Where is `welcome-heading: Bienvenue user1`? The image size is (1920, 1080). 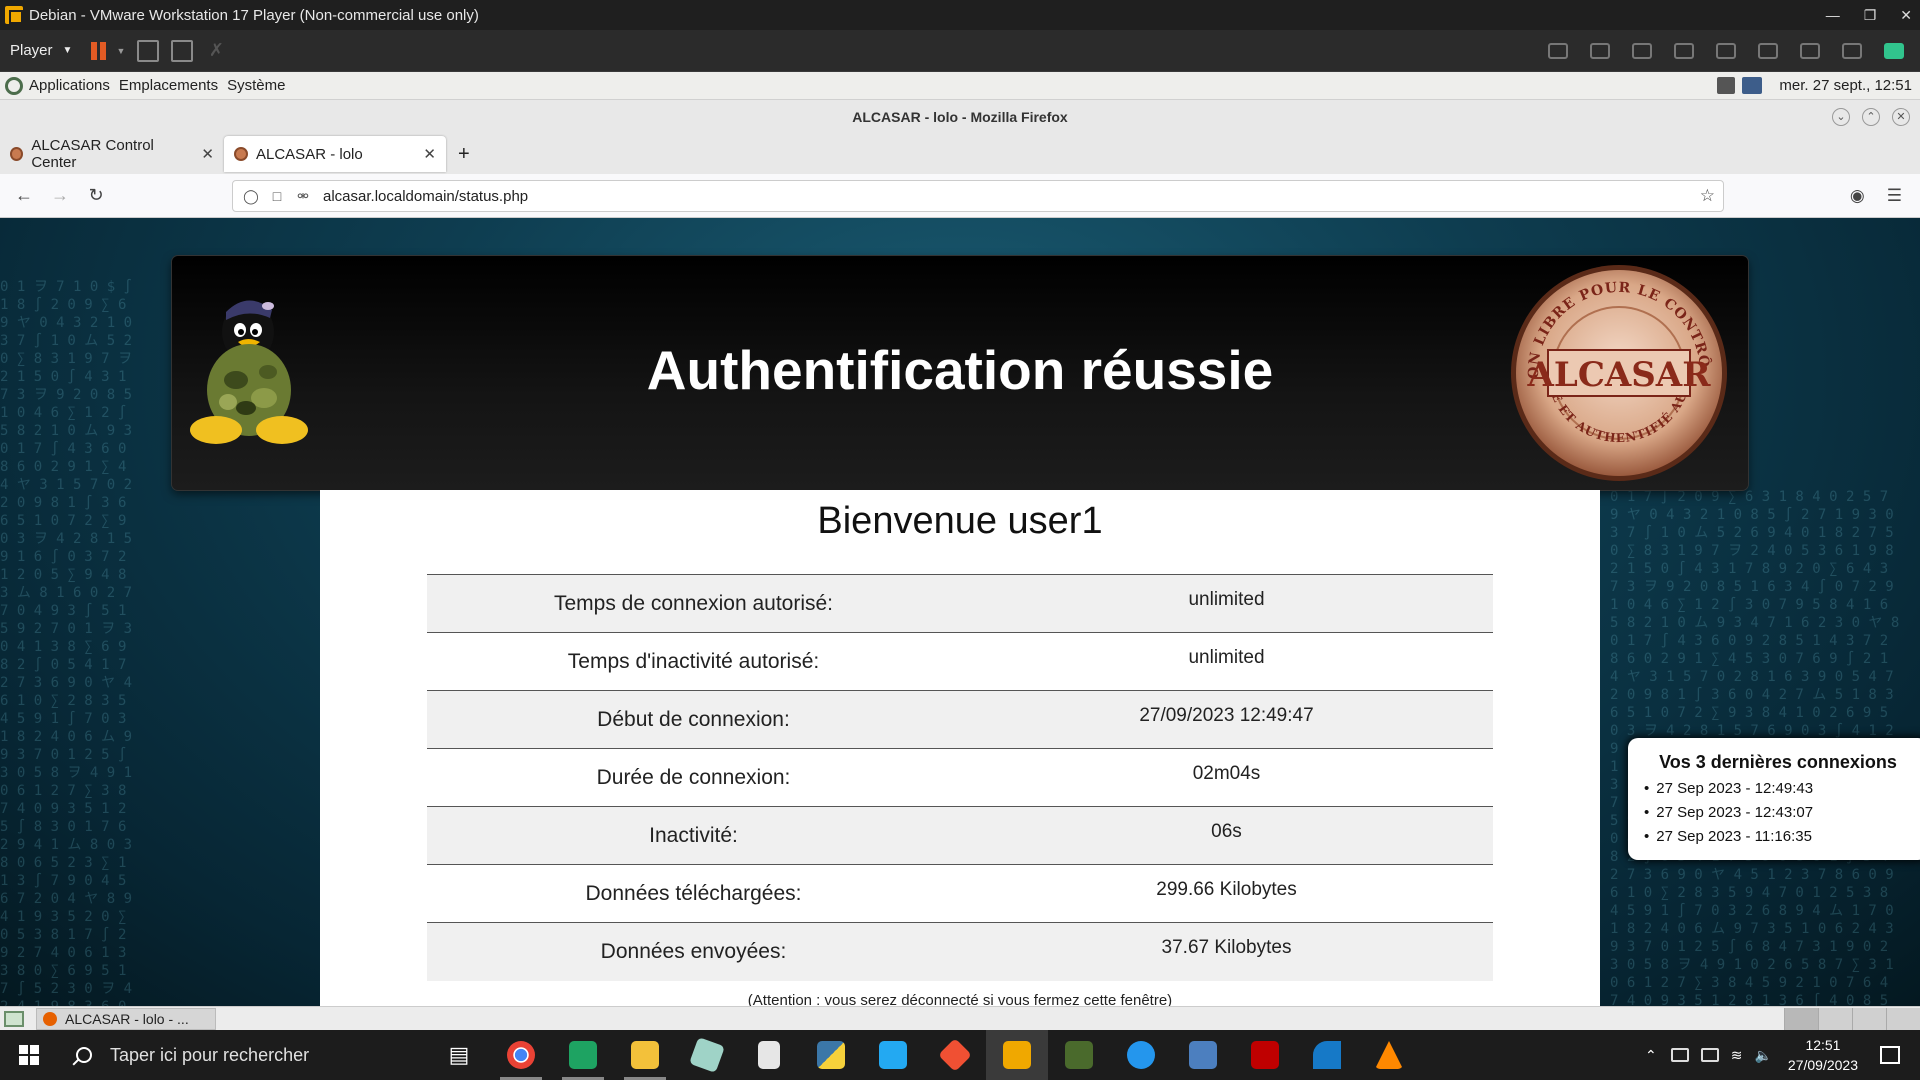 welcome-heading: Bienvenue user1 is located at coordinates (960, 521).